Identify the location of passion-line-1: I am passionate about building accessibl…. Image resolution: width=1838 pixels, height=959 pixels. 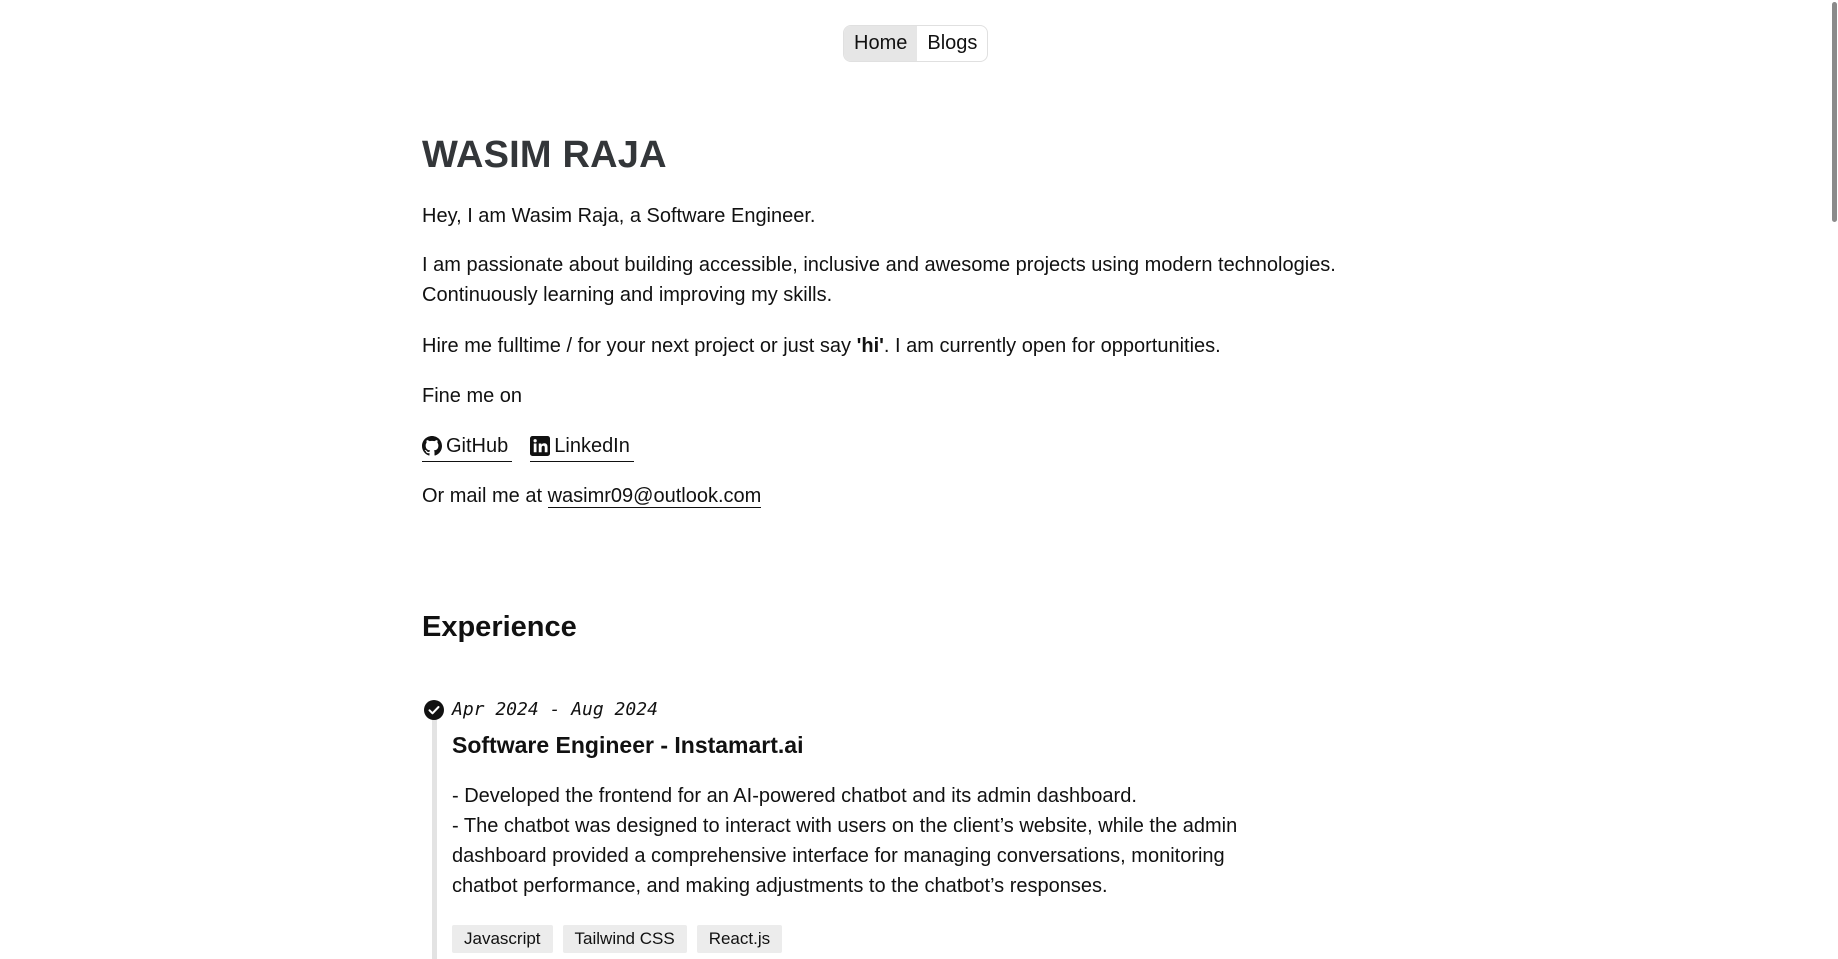
(879, 265).